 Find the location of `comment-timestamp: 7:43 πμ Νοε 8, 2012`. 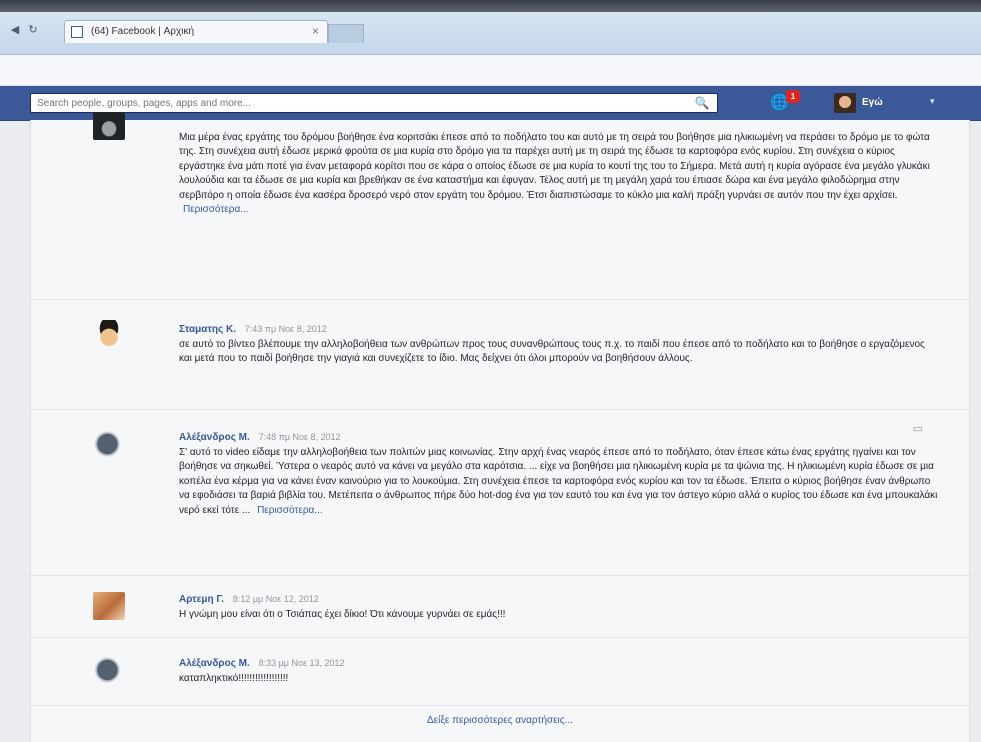

comment-timestamp: 7:43 πμ Νοε 8, 2012 is located at coordinates (286, 329).